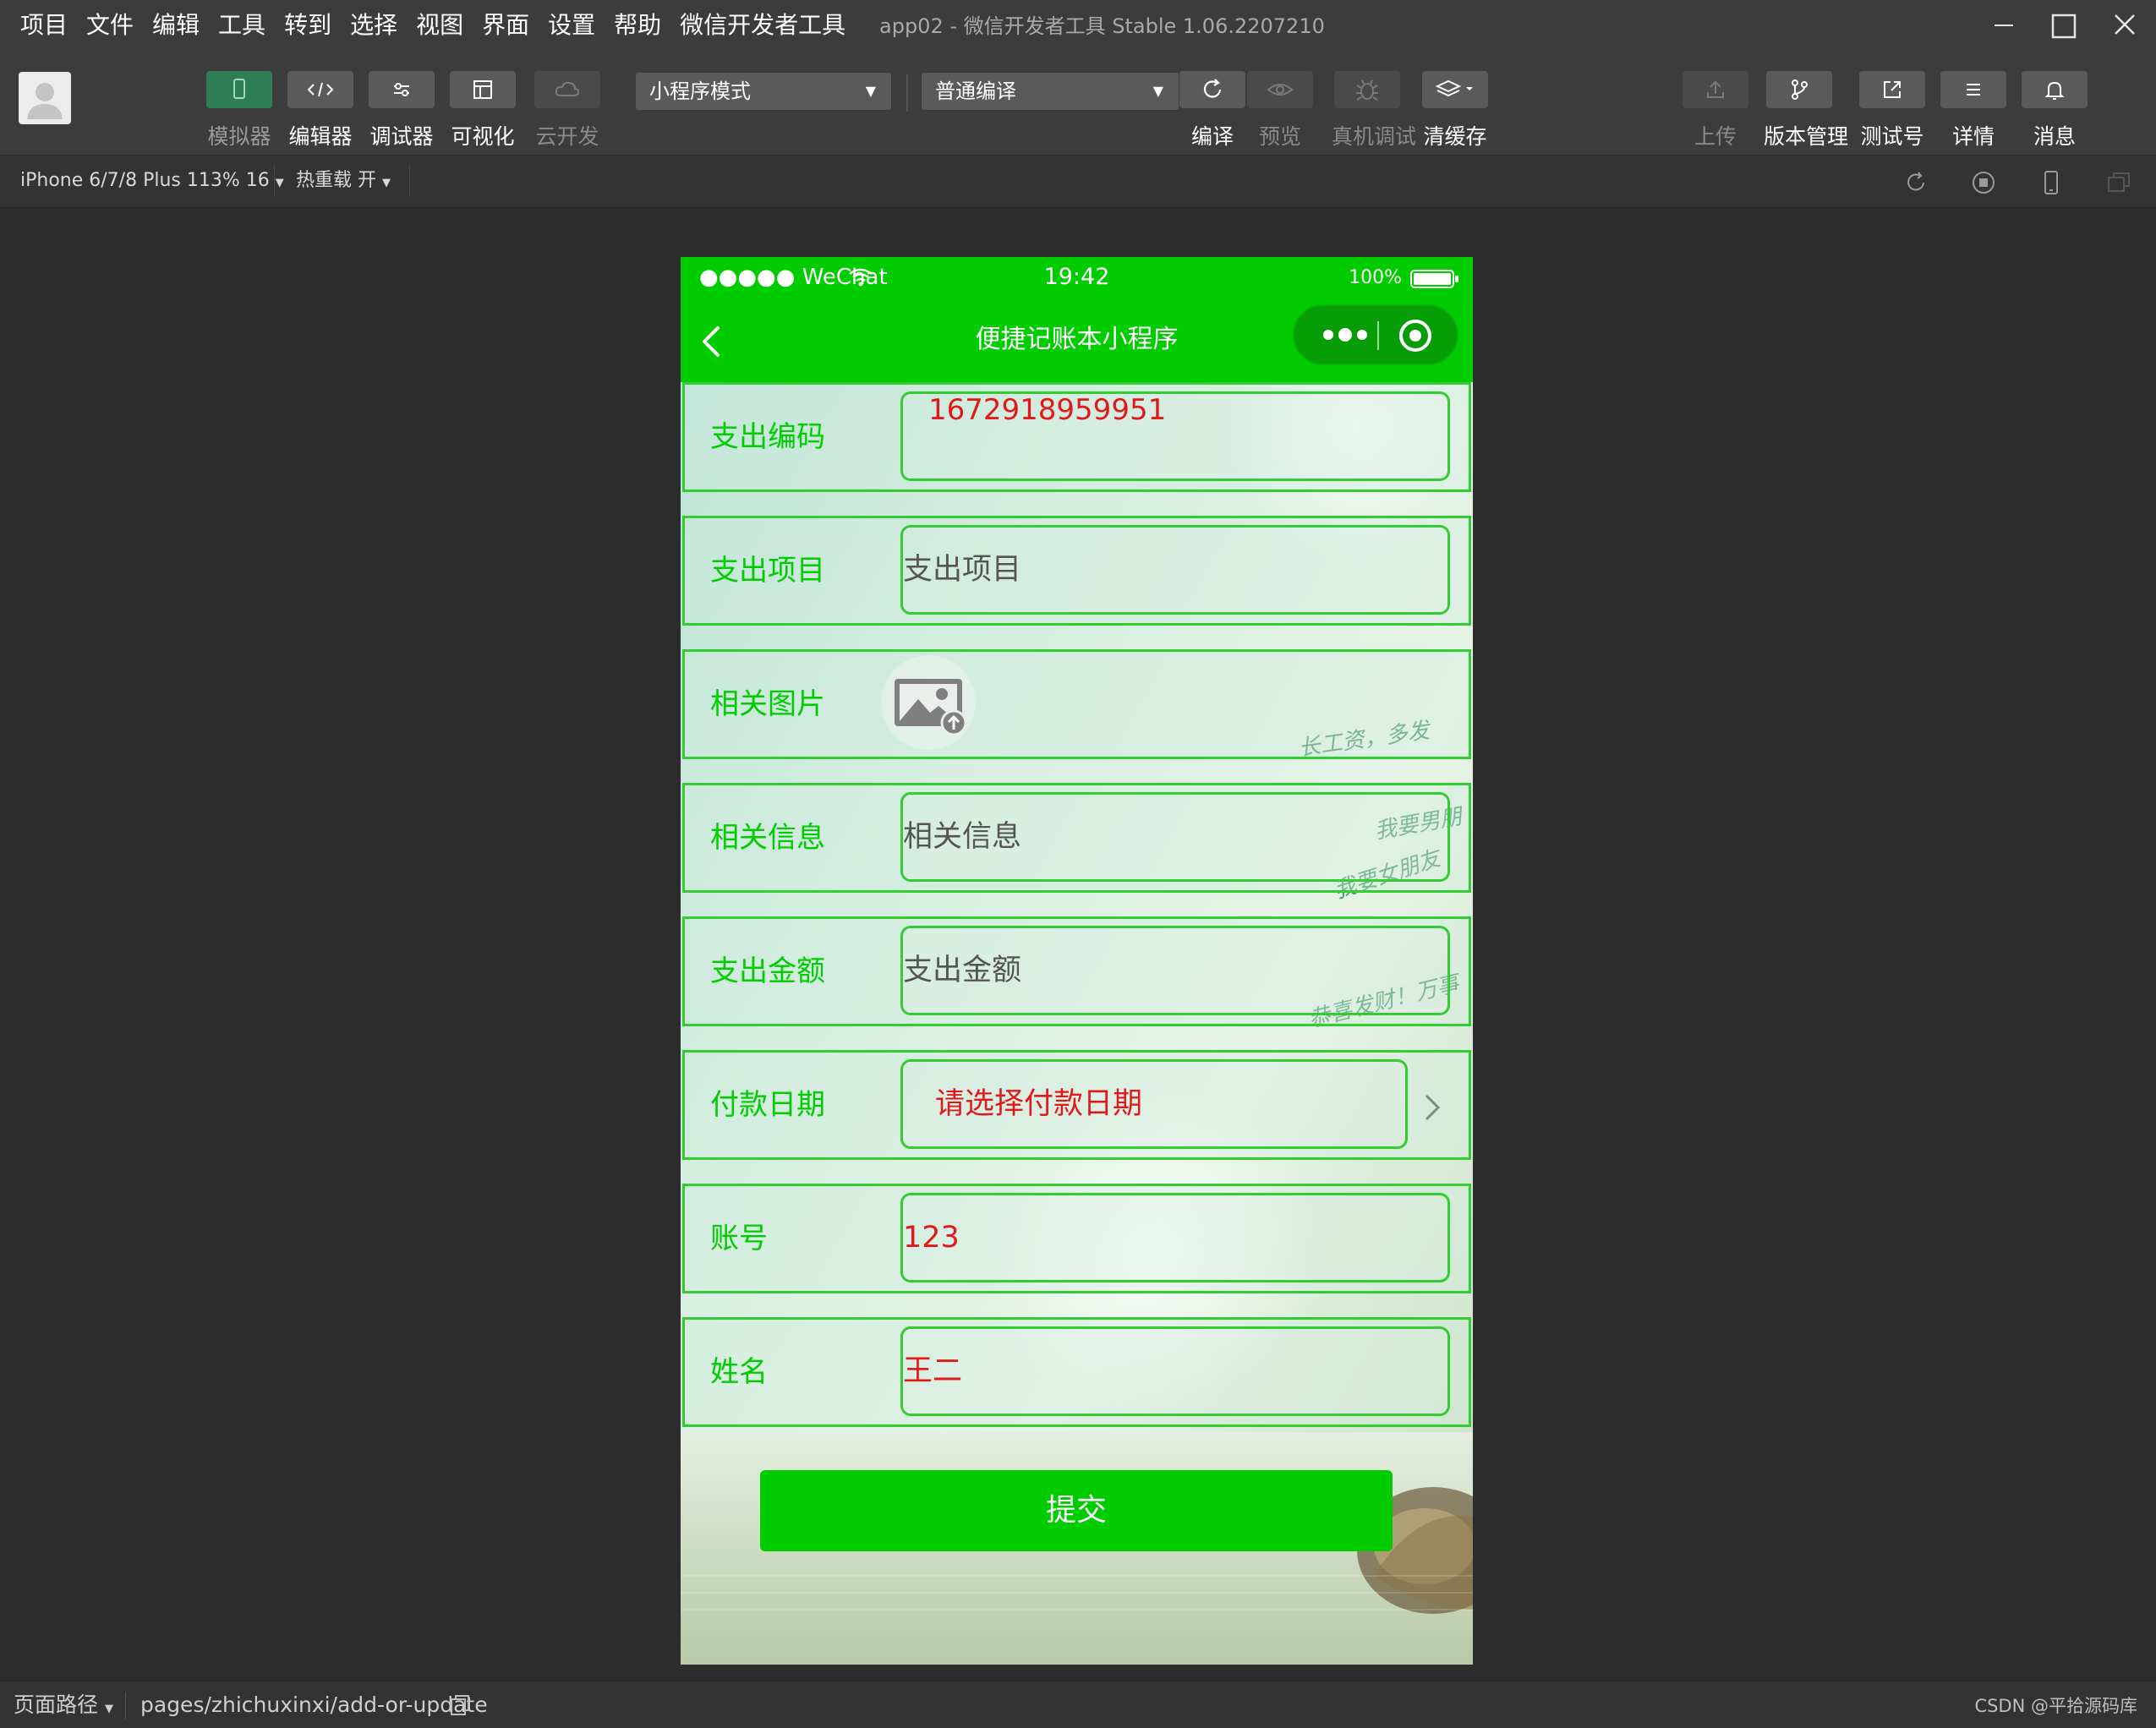 The width and height of the screenshot is (2156, 1728). What do you see at coordinates (767, 1105) in the screenshot?
I see `payment-date-label: 付款日期` at bounding box center [767, 1105].